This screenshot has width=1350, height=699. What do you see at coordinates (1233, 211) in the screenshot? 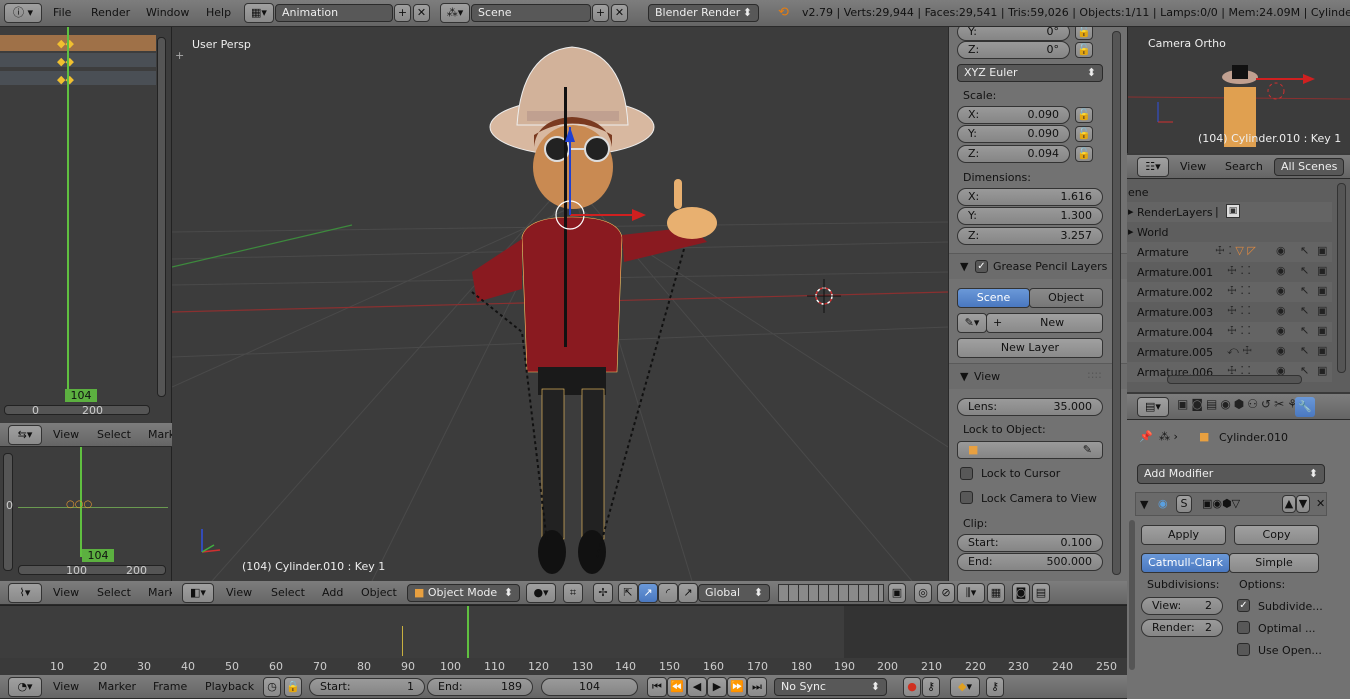
I see `render-layer-icon: ▣` at bounding box center [1233, 211].